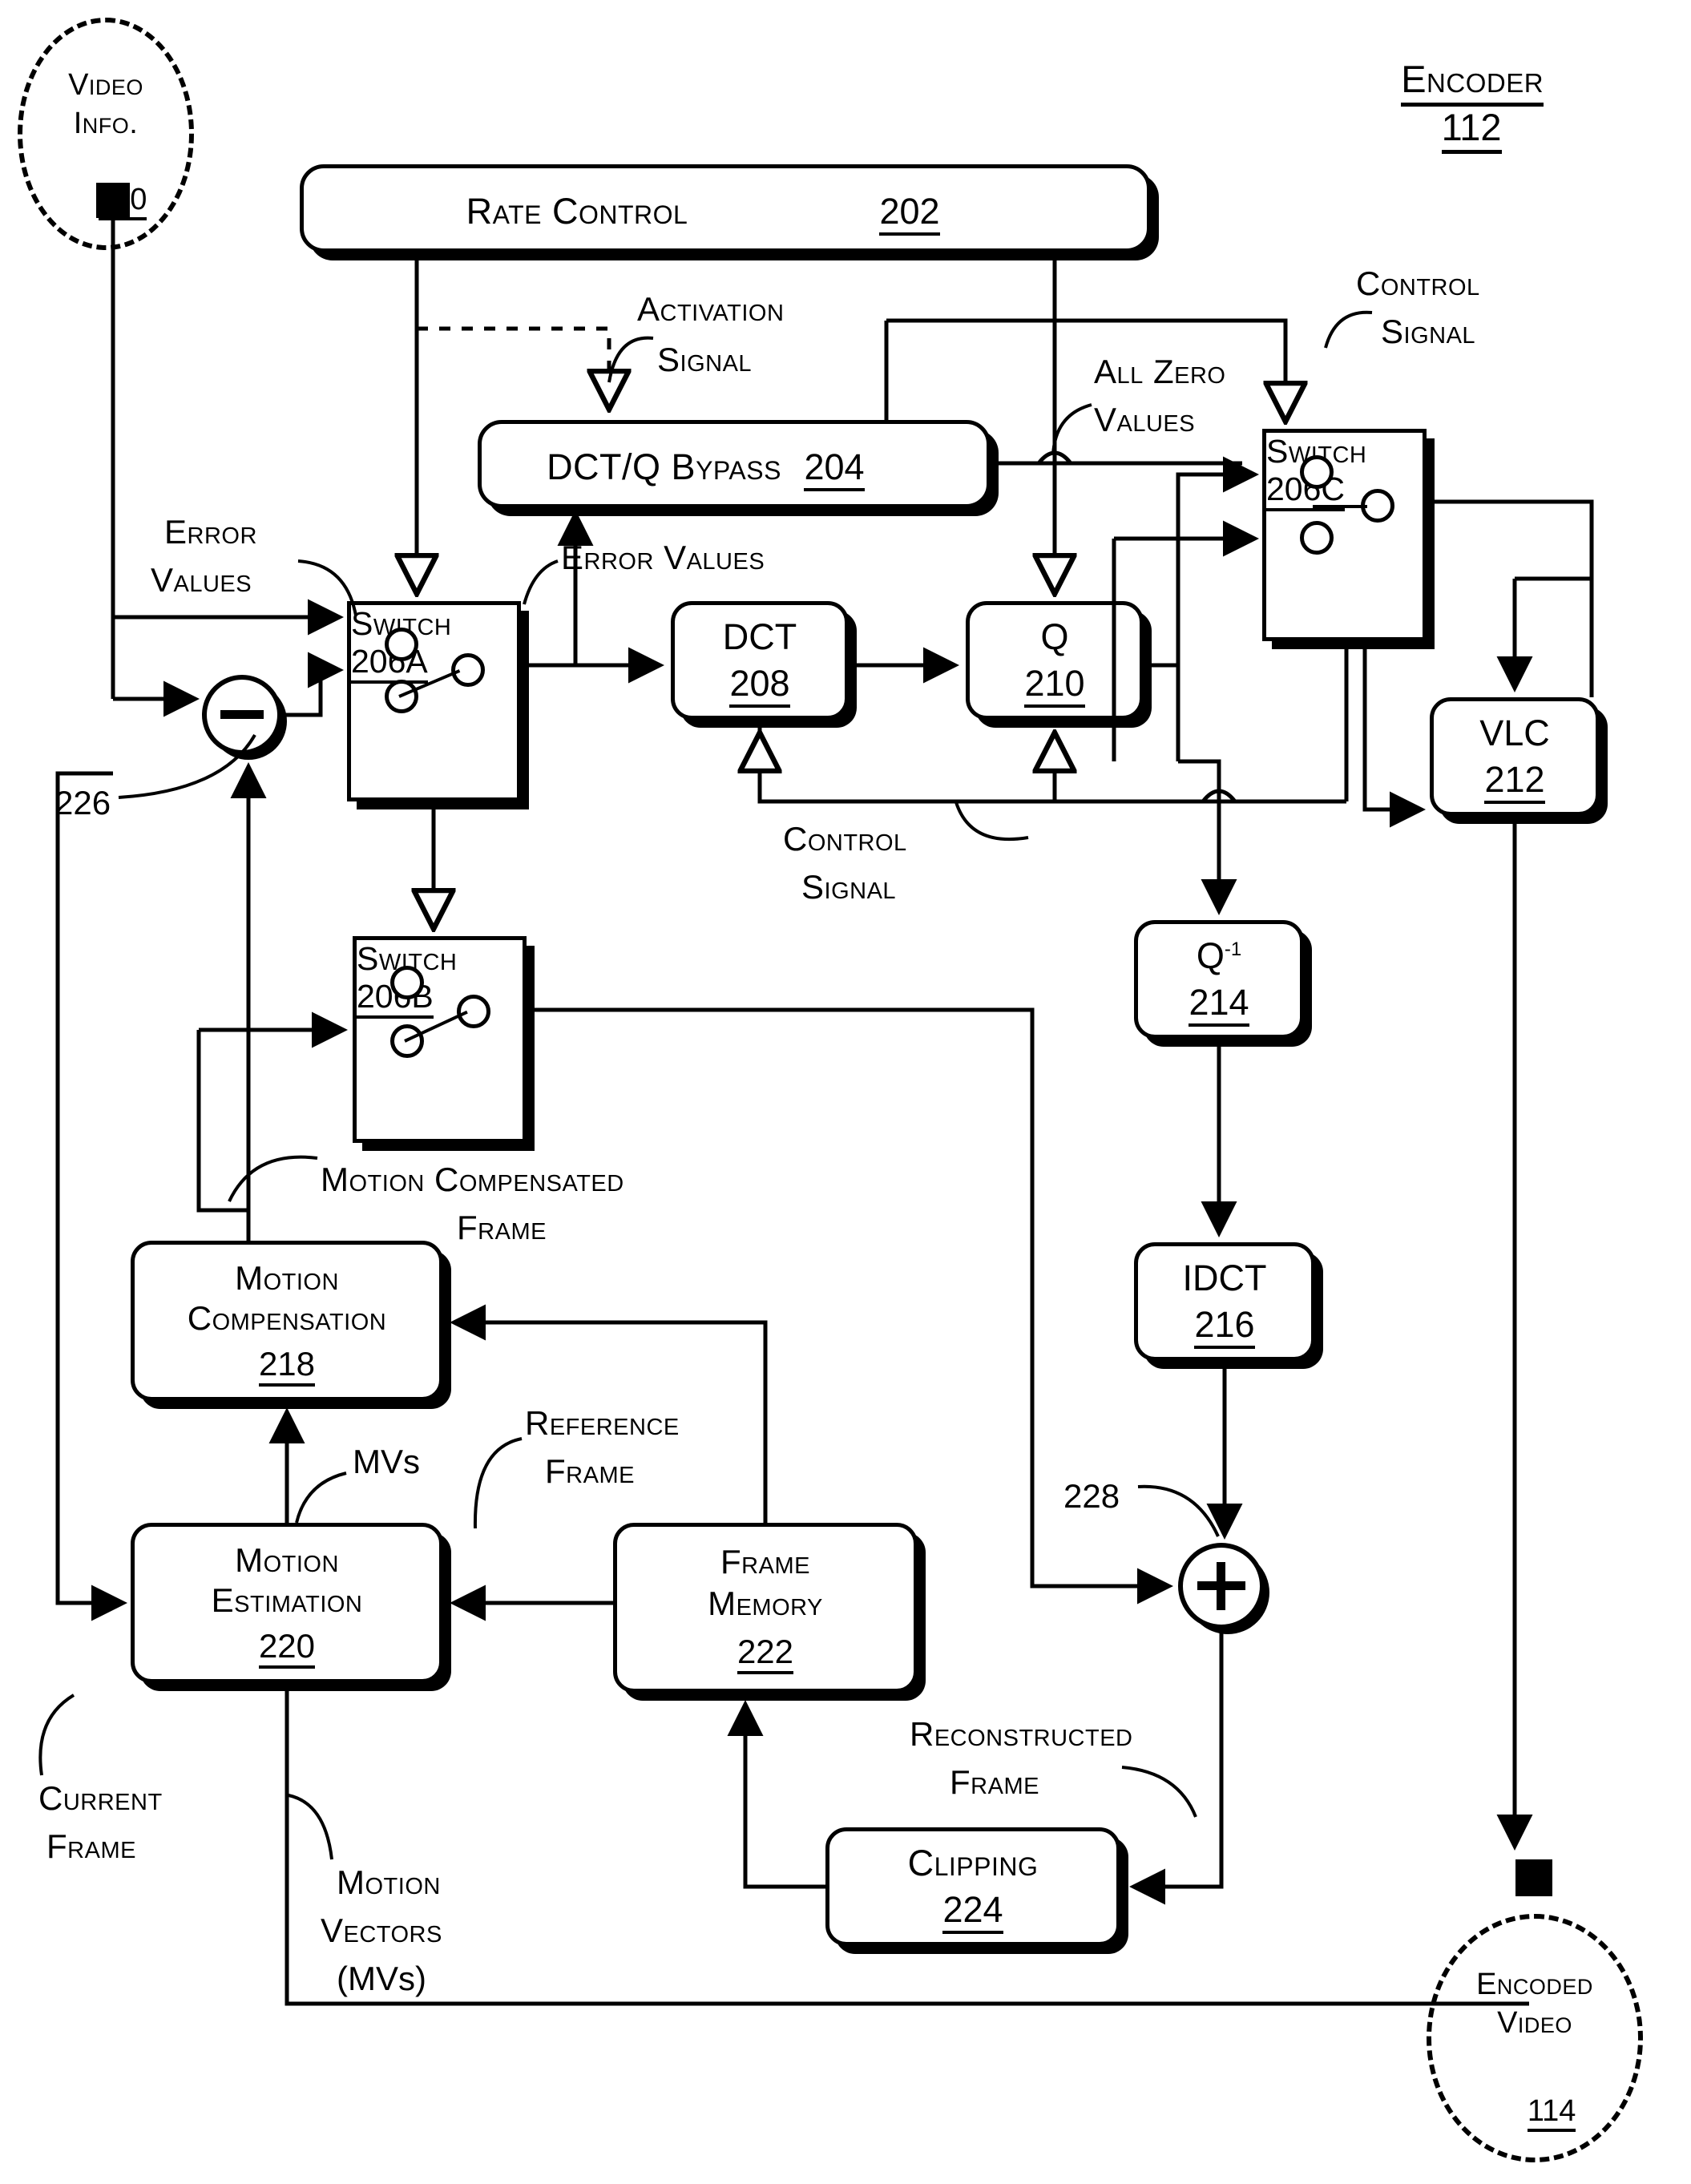 The image size is (1691, 2184). What do you see at coordinates (1515, 781) in the screenshot?
I see `vlc-ref: 212` at bounding box center [1515, 781].